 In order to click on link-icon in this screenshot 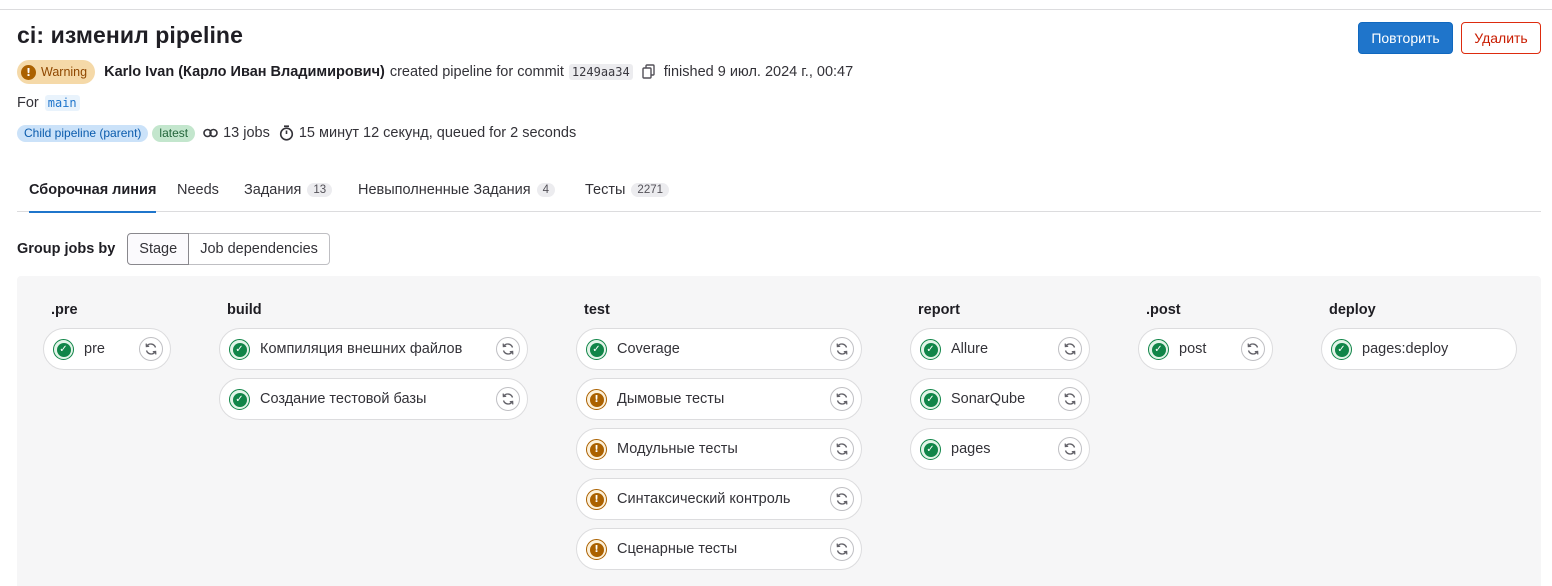, I will do `click(211, 133)`.